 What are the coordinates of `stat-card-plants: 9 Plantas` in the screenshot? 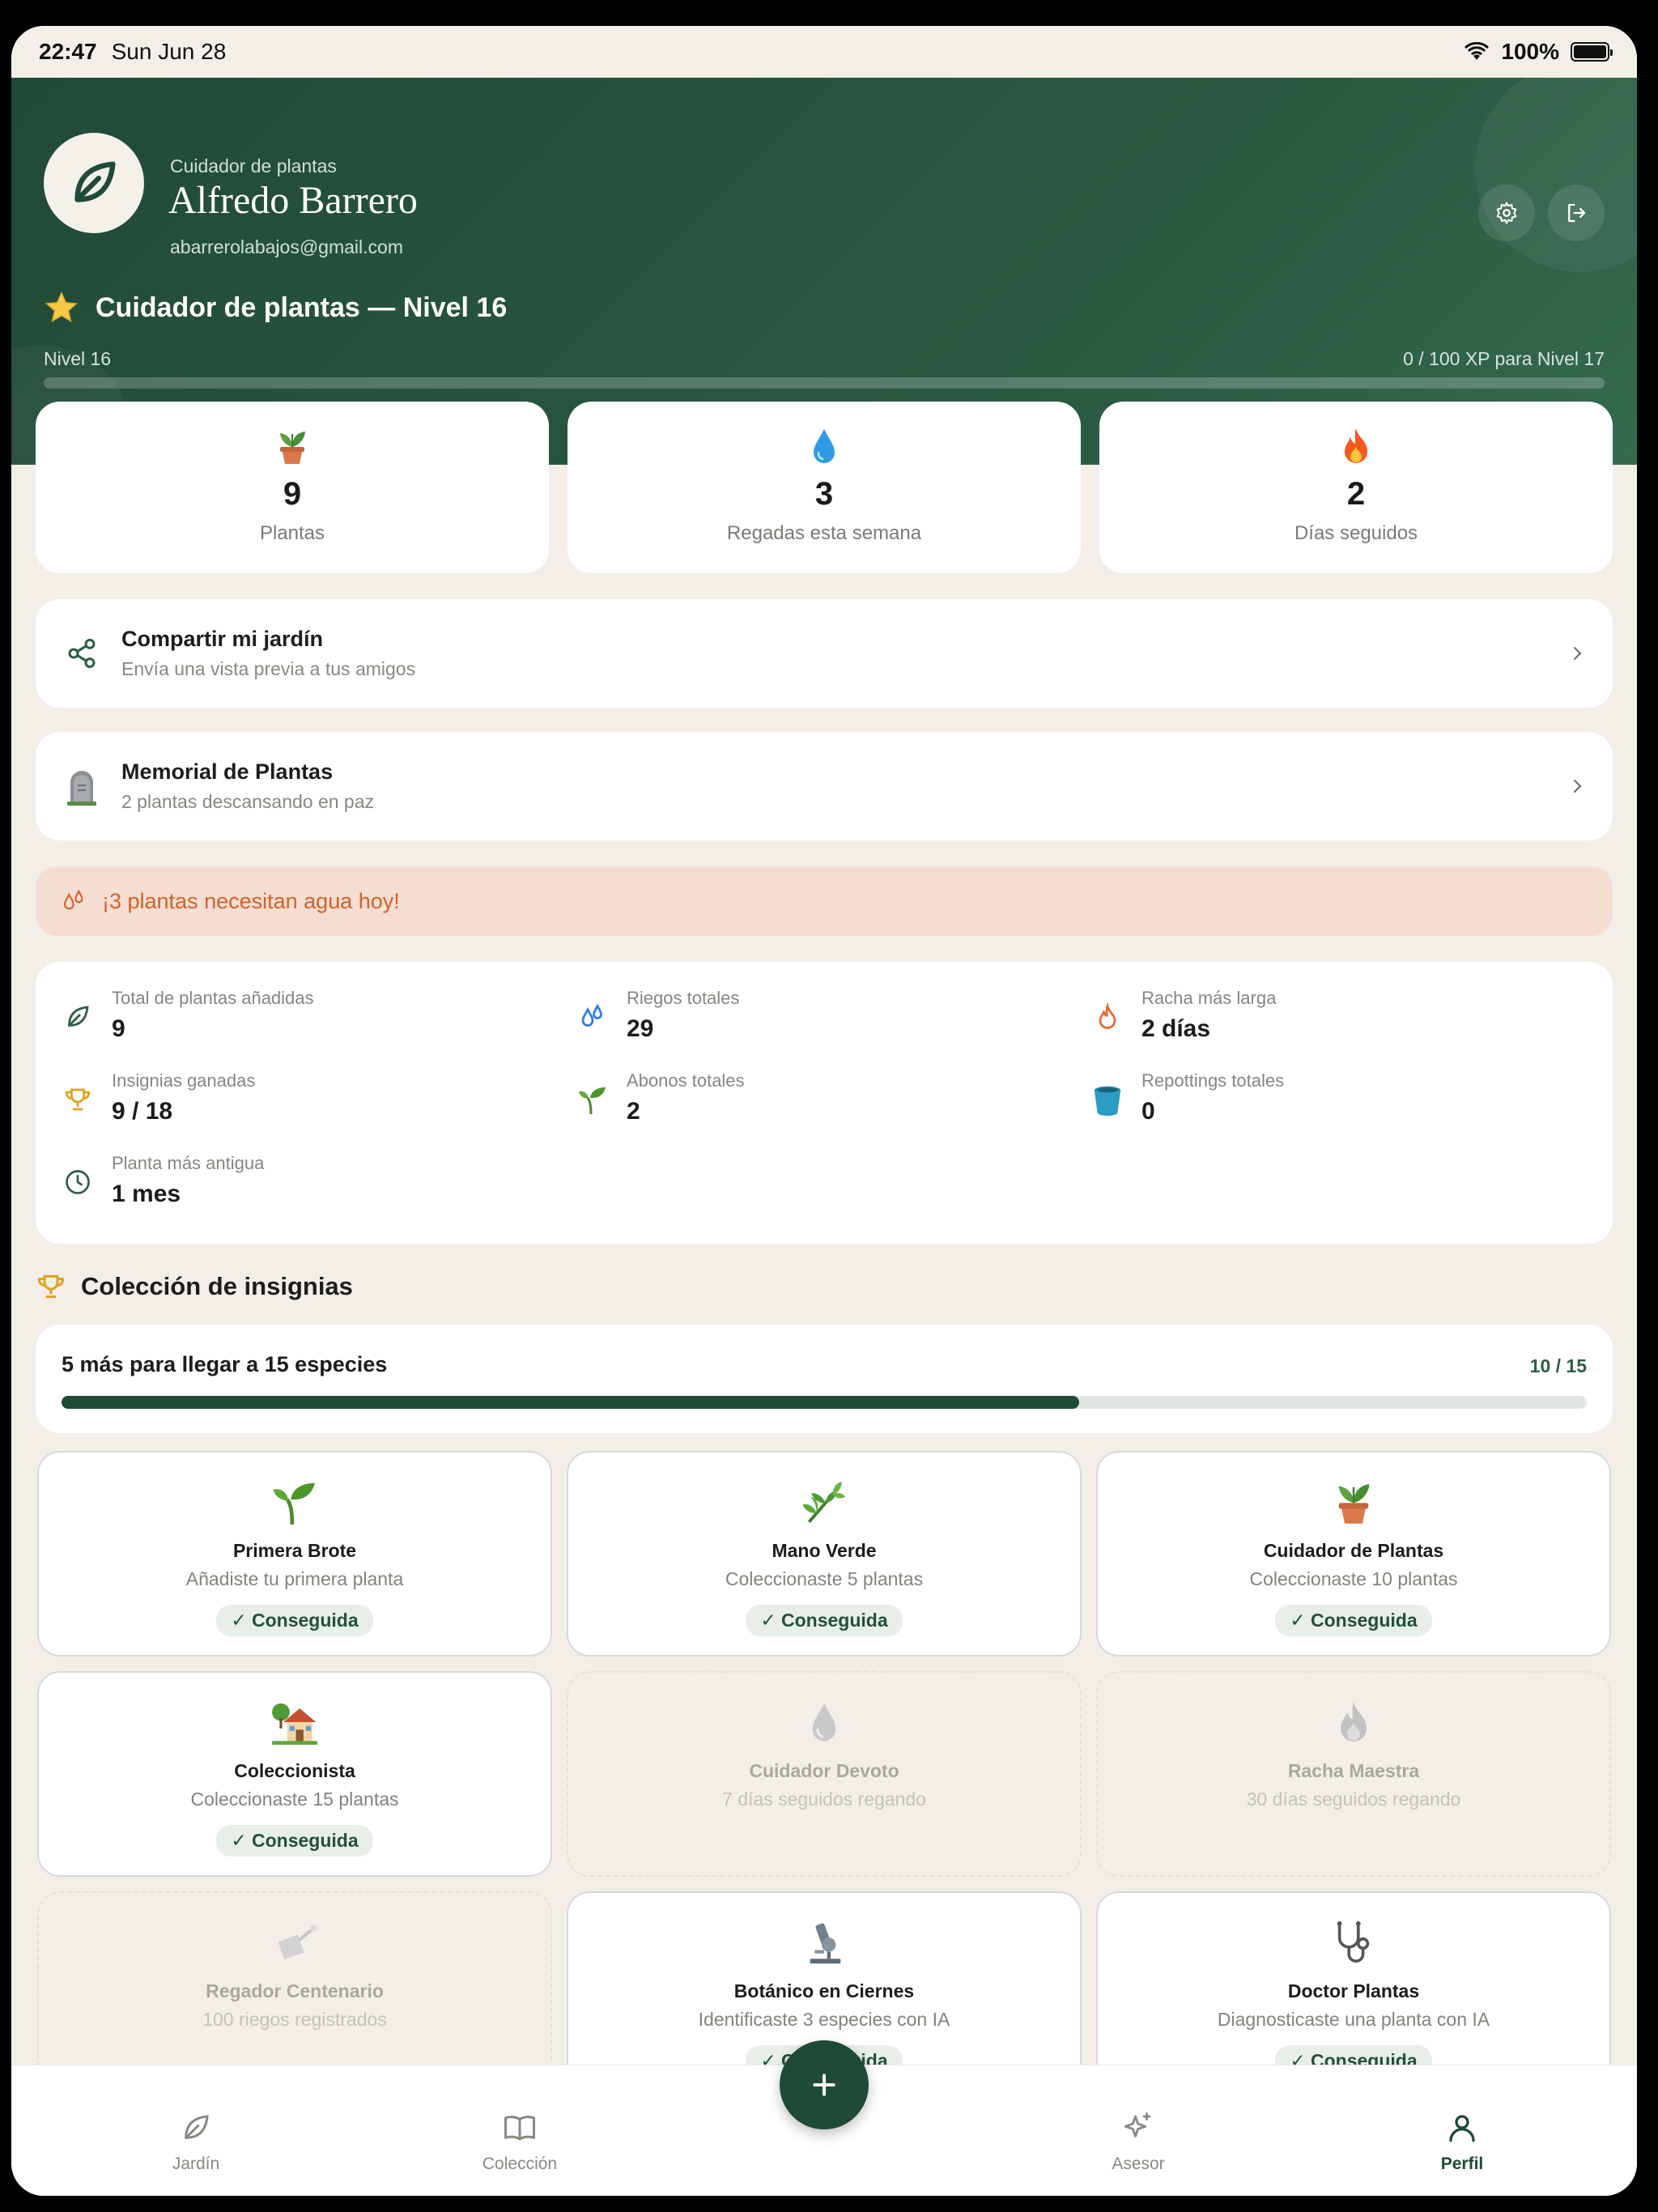 It's located at (292, 488).